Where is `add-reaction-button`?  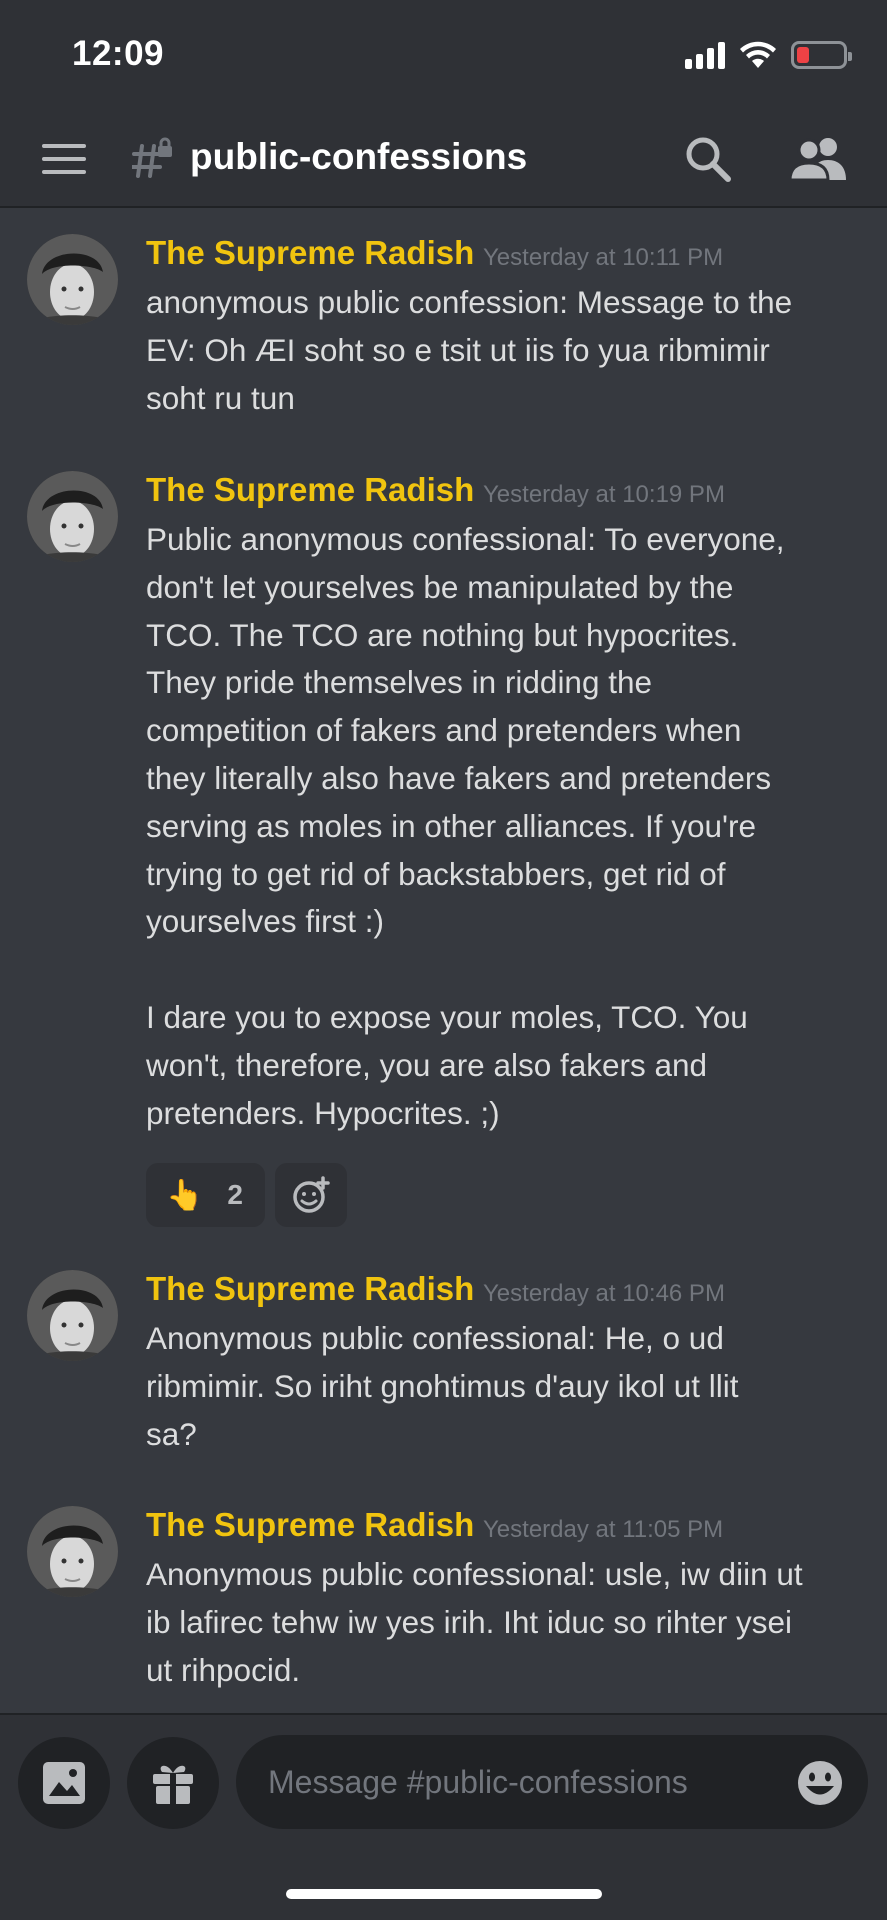 add-reaction-button is located at coordinates (310, 1195).